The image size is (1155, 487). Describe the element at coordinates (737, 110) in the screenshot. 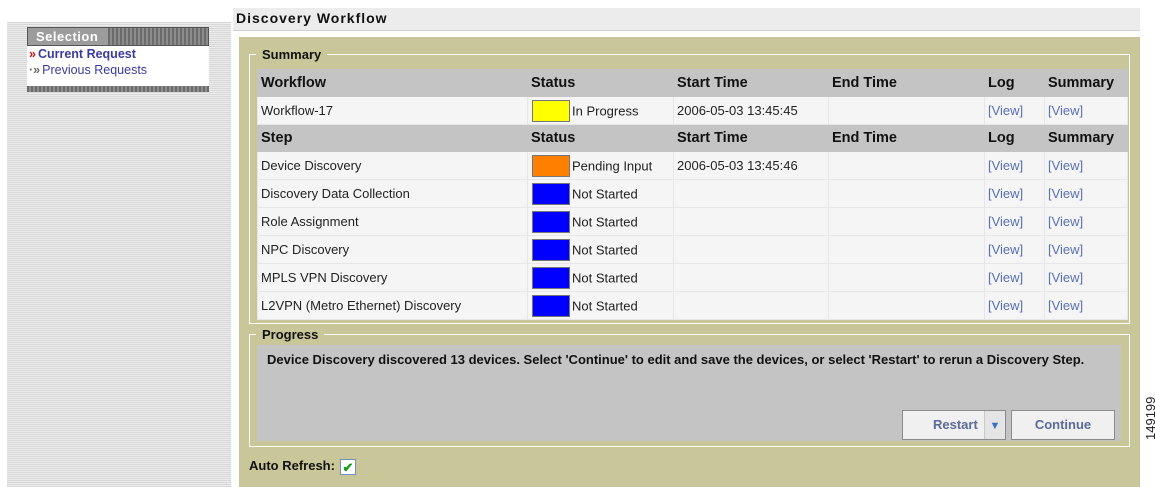

I see `start-time: 2006-05-03 13:45:45` at that location.